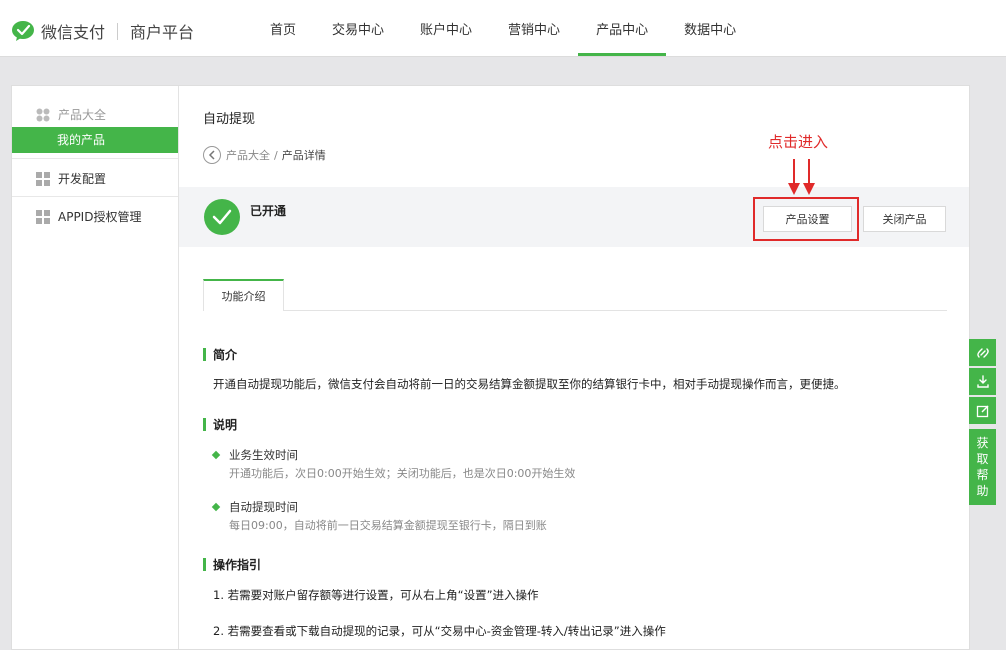 The height and width of the screenshot is (650, 1006). What do you see at coordinates (358, 28) in the screenshot?
I see `nav-transactions: 交易中心` at bounding box center [358, 28].